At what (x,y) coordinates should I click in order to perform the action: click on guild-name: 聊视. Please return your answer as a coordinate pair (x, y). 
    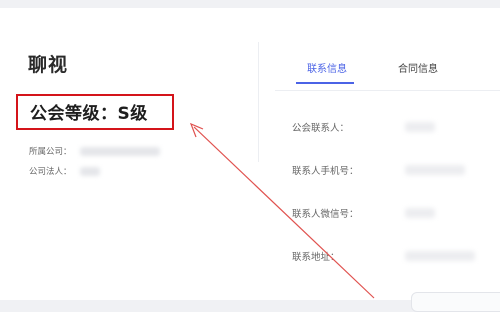
    Looking at the image, I should click on (48, 65).